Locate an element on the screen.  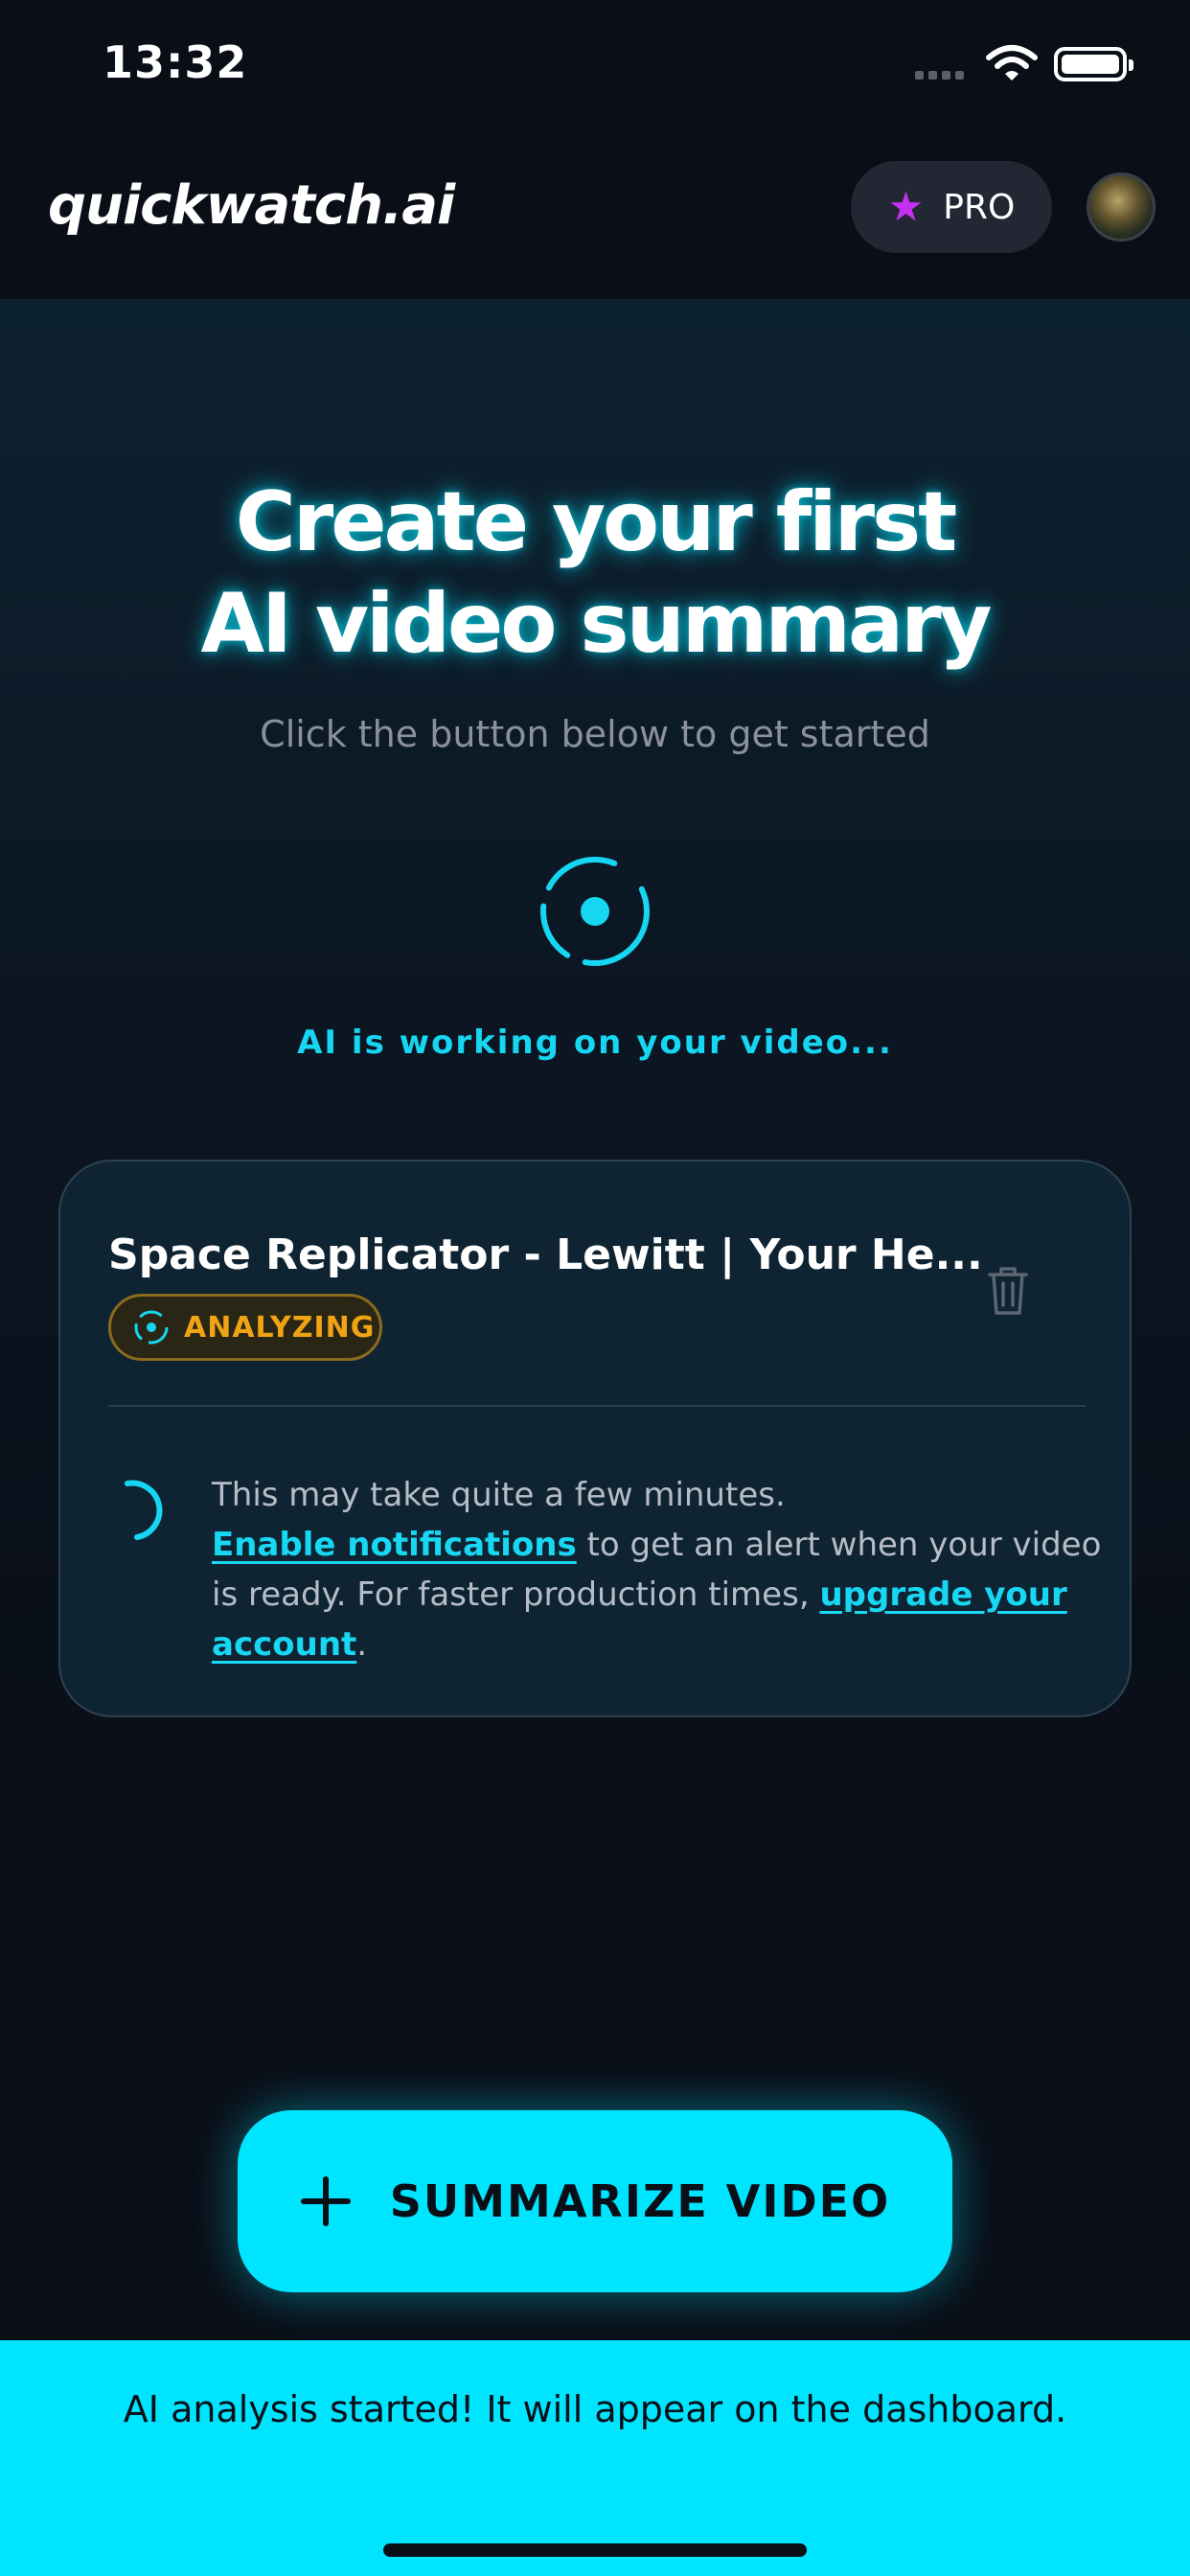
title-line-2: AI video summary is located at coordinates (596, 624).